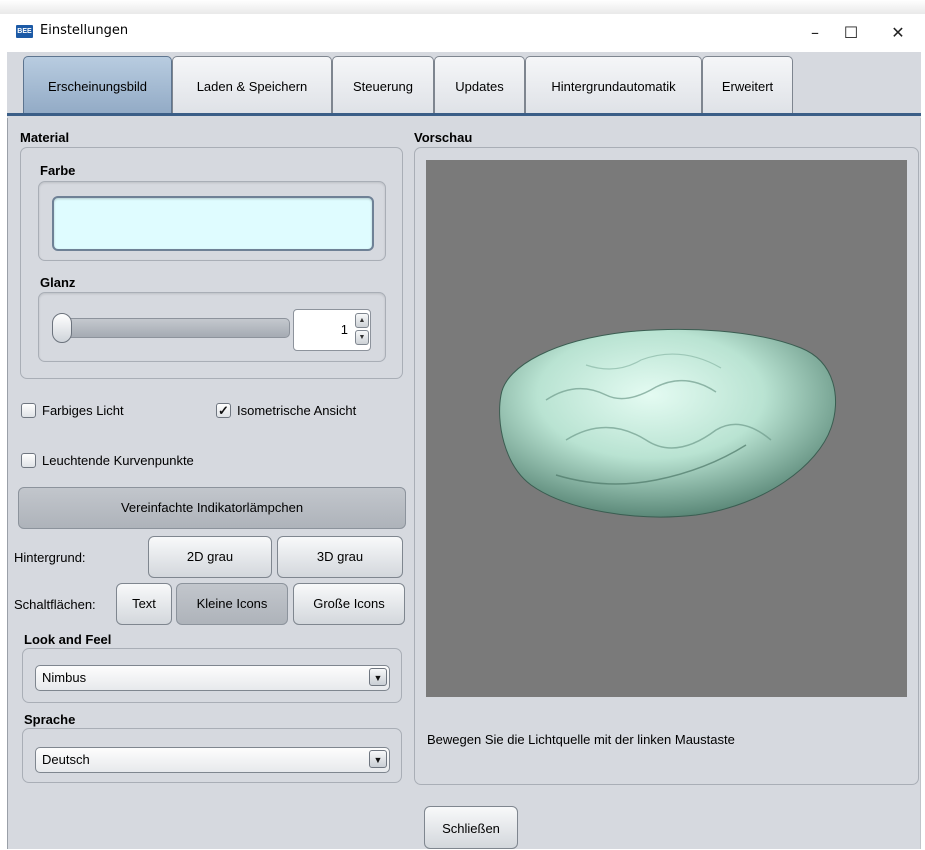 Image resolution: width=925 pixels, height=850 pixels. Describe the element at coordinates (223, 410) in the screenshot. I see `isometrische-ansicht-checkbox: ✓` at that location.